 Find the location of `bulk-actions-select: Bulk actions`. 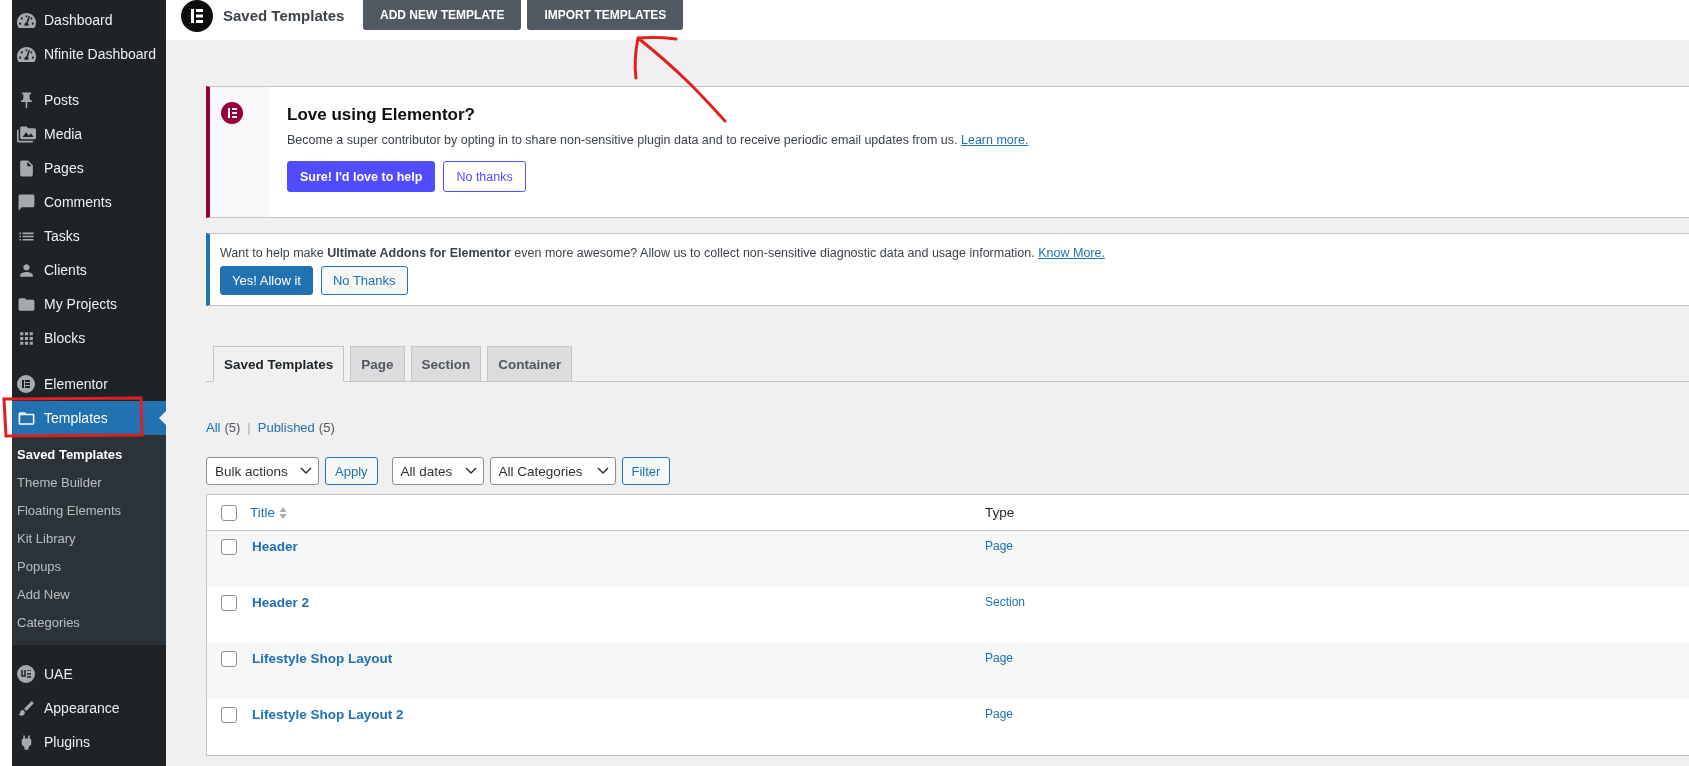

bulk-actions-select: Bulk actions is located at coordinates (262, 471).